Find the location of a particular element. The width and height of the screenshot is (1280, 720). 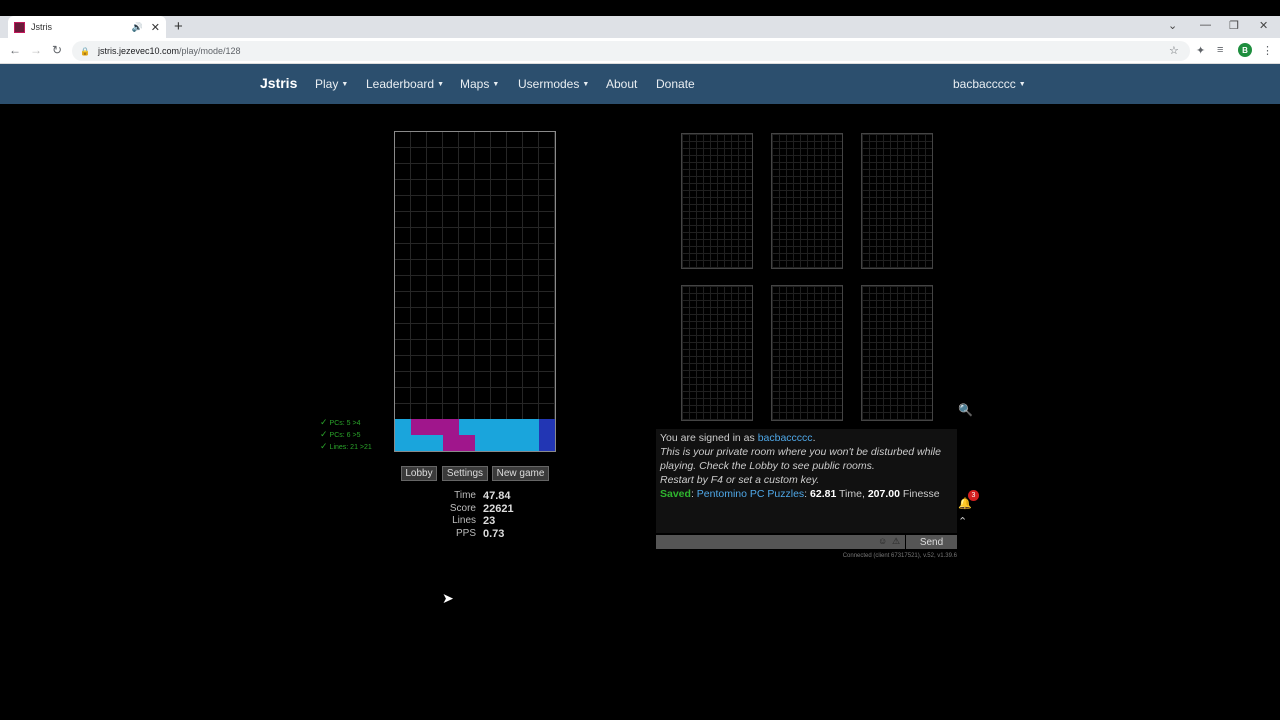

speaker-icon: 🔊 is located at coordinates (137, 27).